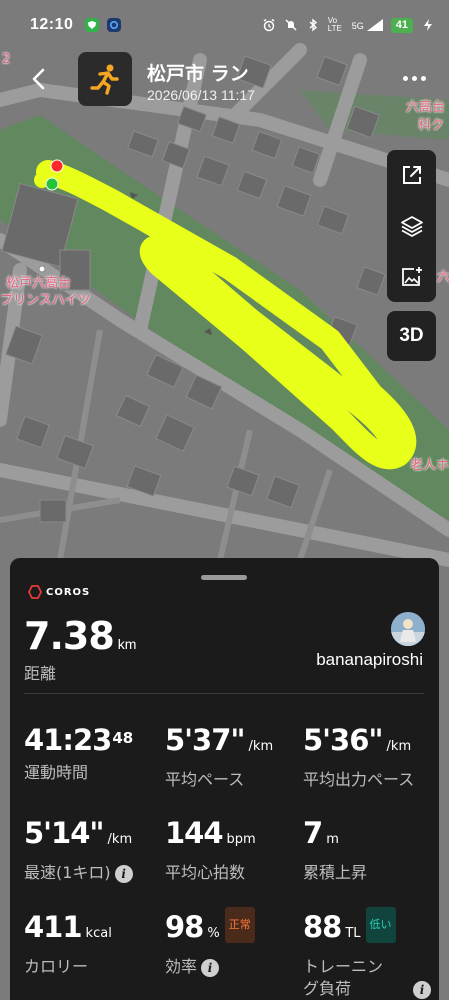 This screenshot has height=1000, width=449. Describe the element at coordinates (443, 277) in the screenshot. I see `map-label-edge-fragment: 六` at that location.